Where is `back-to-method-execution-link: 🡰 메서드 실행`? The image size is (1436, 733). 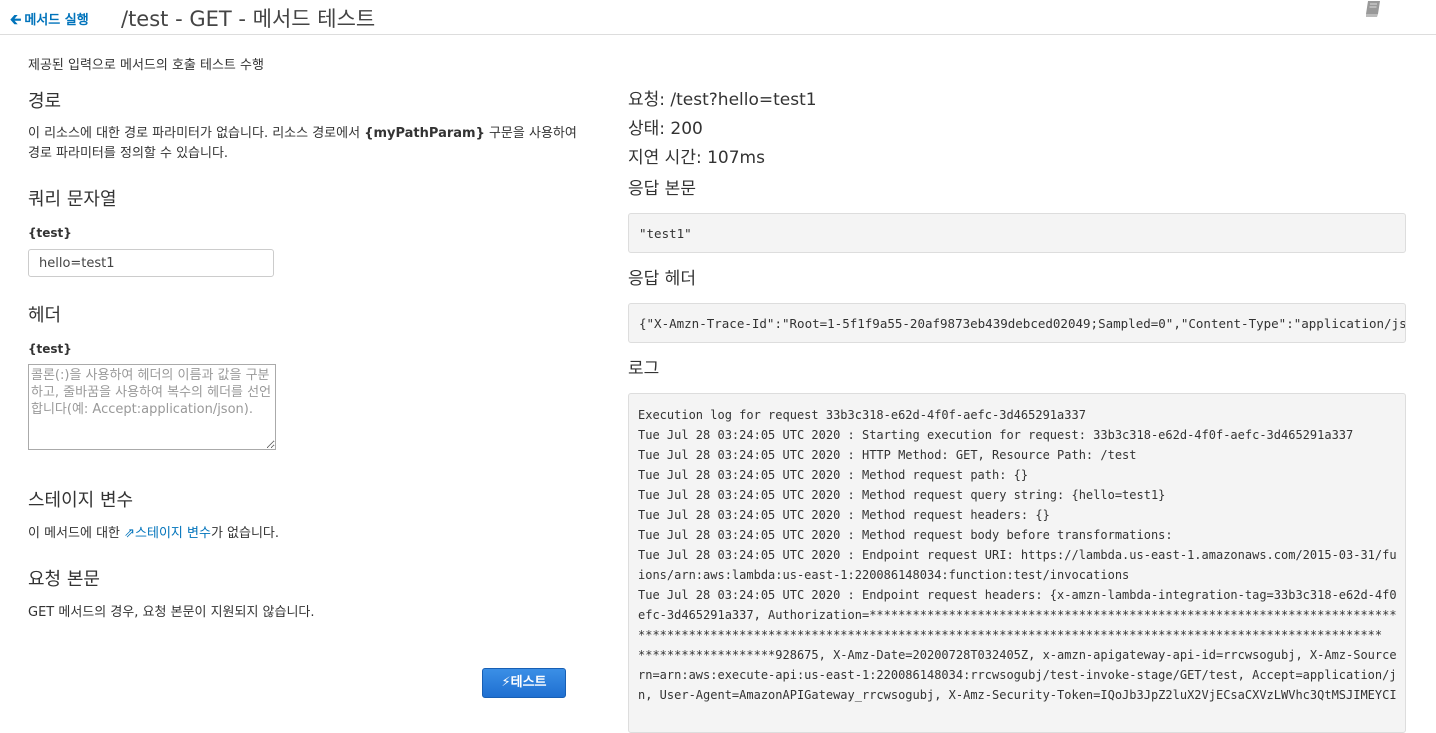
back-to-method-execution-link: 🡰 메서드 실행 is located at coordinates (49, 21).